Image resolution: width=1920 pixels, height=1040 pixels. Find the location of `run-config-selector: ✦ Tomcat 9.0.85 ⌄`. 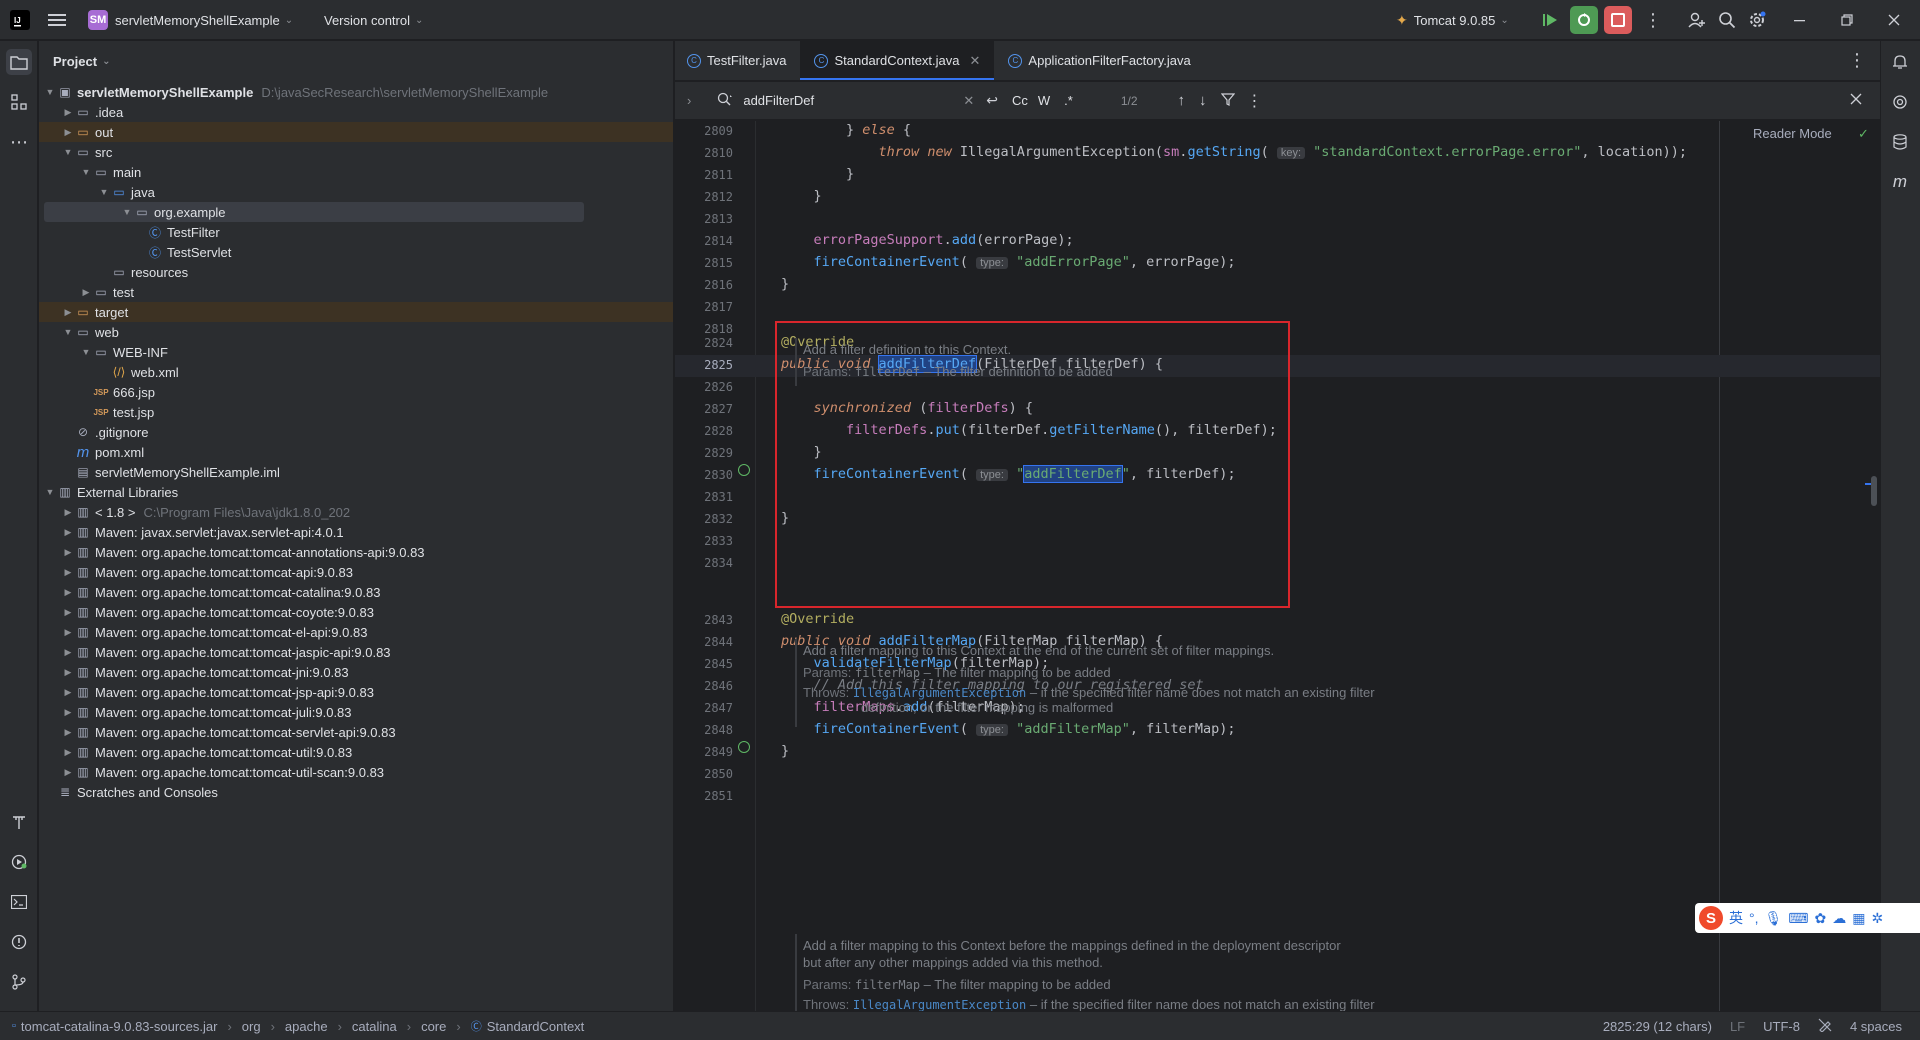

run-config-selector: ✦ Tomcat 9.0.85 ⌄ is located at coordinates (1452, 20).